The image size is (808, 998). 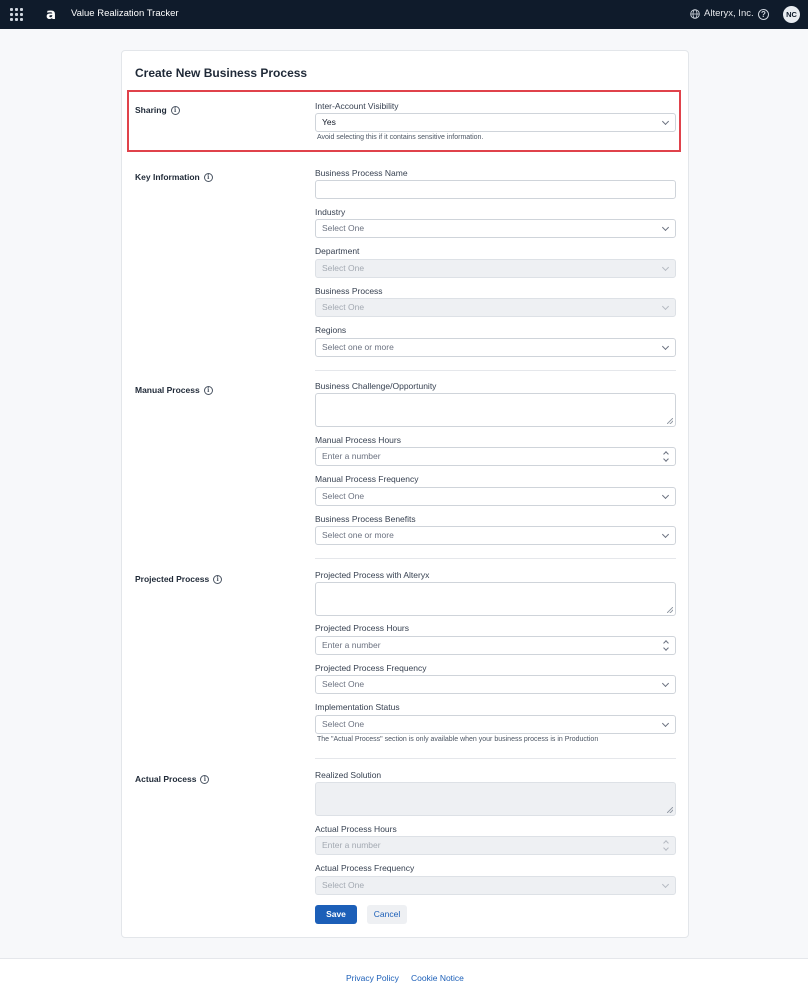 I want to click on section-sharing: Sharing i, so click(x=157, y=110).